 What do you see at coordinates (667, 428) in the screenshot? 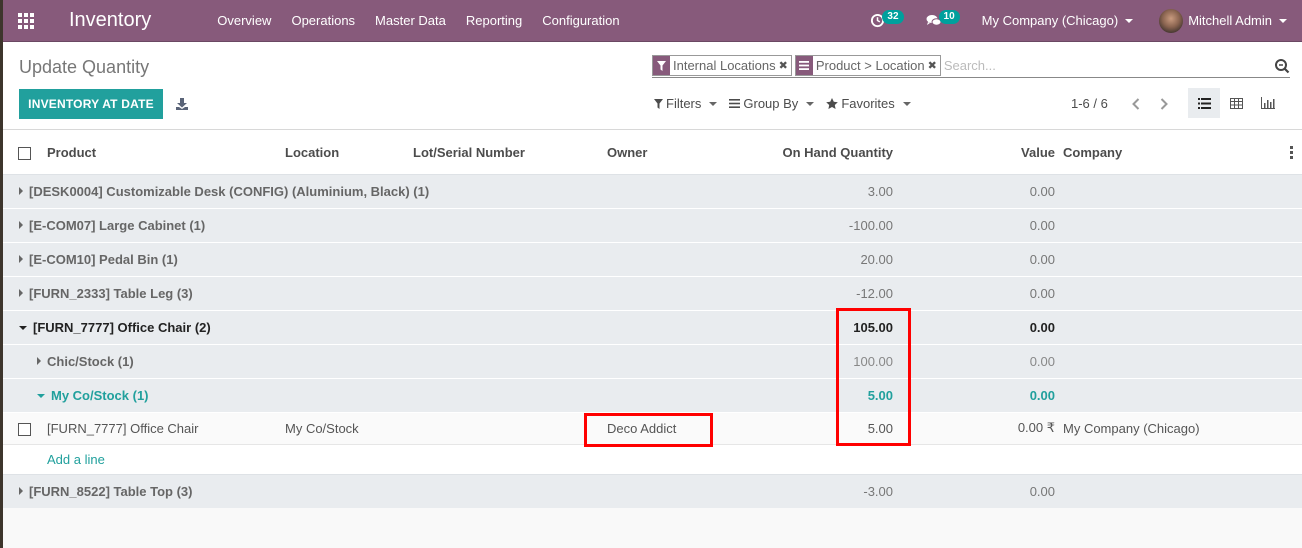
I see `cell-owner: Deco Addict` at bounding box center [667, 428].